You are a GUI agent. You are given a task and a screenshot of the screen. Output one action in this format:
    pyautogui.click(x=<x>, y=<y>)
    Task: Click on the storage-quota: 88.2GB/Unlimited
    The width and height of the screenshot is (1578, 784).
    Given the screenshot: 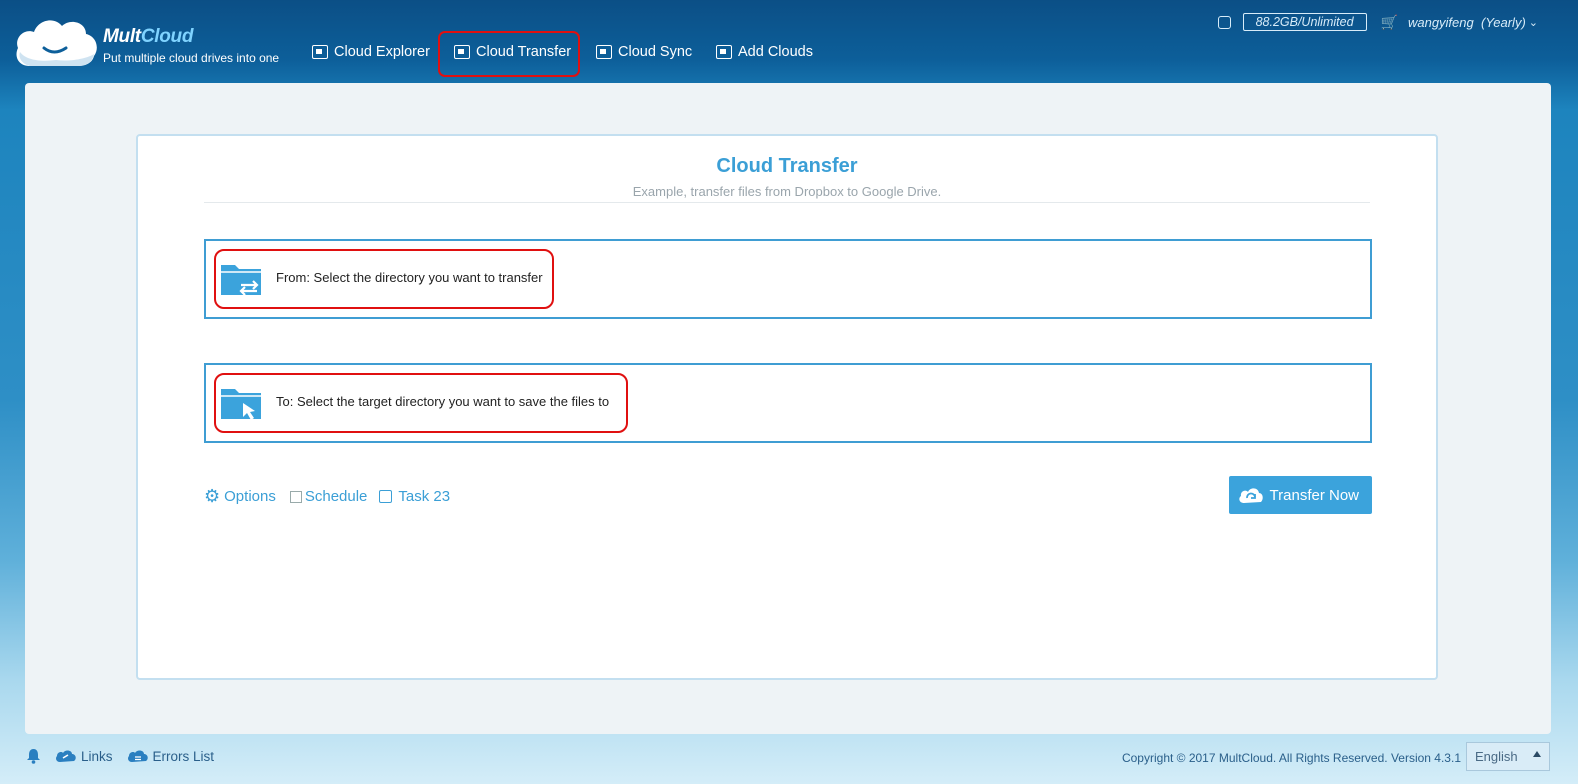 What is the action you would take?
    pyautogui.click(x=1304, y=22)
    